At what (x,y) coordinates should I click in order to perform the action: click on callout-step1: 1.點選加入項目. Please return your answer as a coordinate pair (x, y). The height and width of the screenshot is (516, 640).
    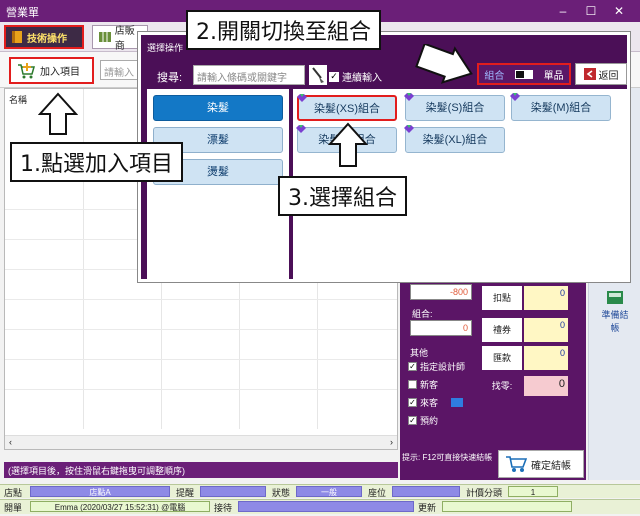
    Looking at the image, I should click on (96, 162).